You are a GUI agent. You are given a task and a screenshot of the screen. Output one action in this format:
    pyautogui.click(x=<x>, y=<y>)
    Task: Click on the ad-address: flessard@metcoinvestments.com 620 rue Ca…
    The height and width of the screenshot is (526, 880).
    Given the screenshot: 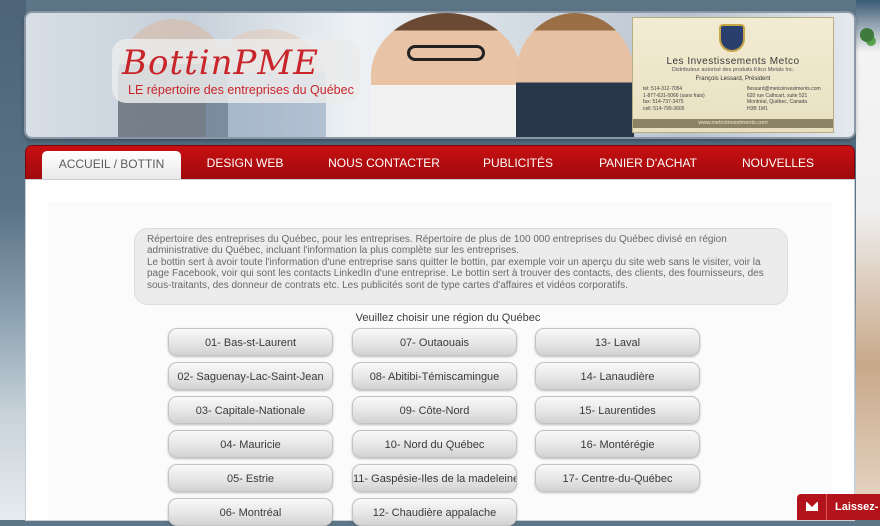 What is the action you would take?
    pyautogui.click(x=786, y=99)
    